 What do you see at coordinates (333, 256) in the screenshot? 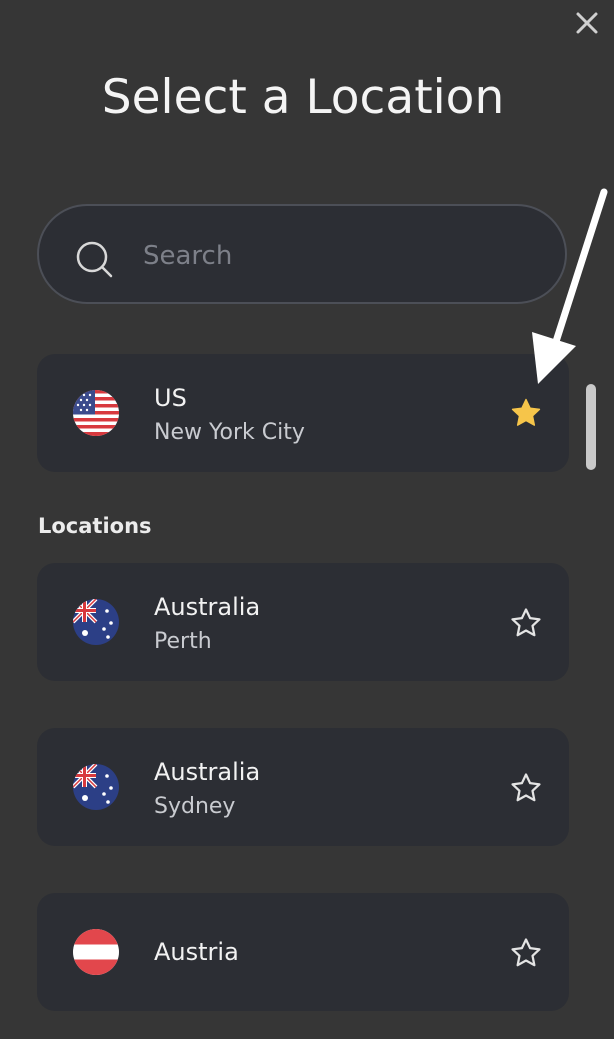
I see `search-input` at bounding box center [333, 256].